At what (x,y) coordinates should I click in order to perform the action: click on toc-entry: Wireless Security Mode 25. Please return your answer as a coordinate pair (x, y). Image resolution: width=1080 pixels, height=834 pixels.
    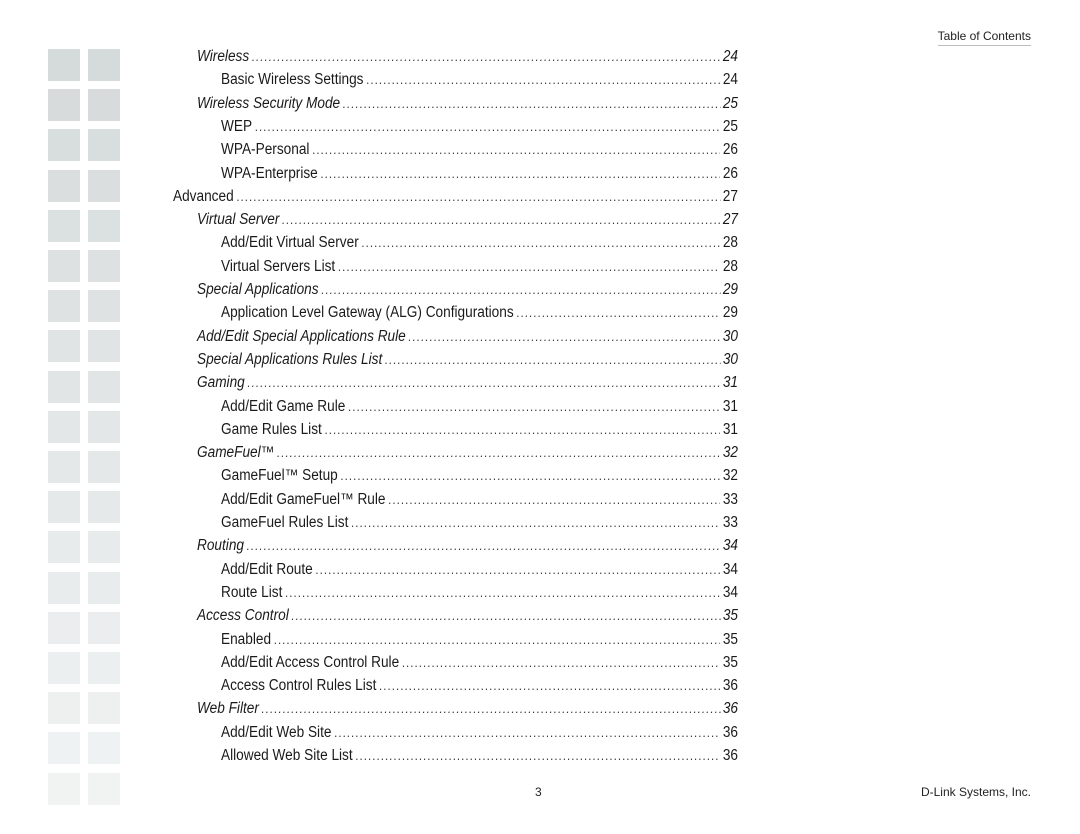
    Looking at the image, I should click on (467, 103).